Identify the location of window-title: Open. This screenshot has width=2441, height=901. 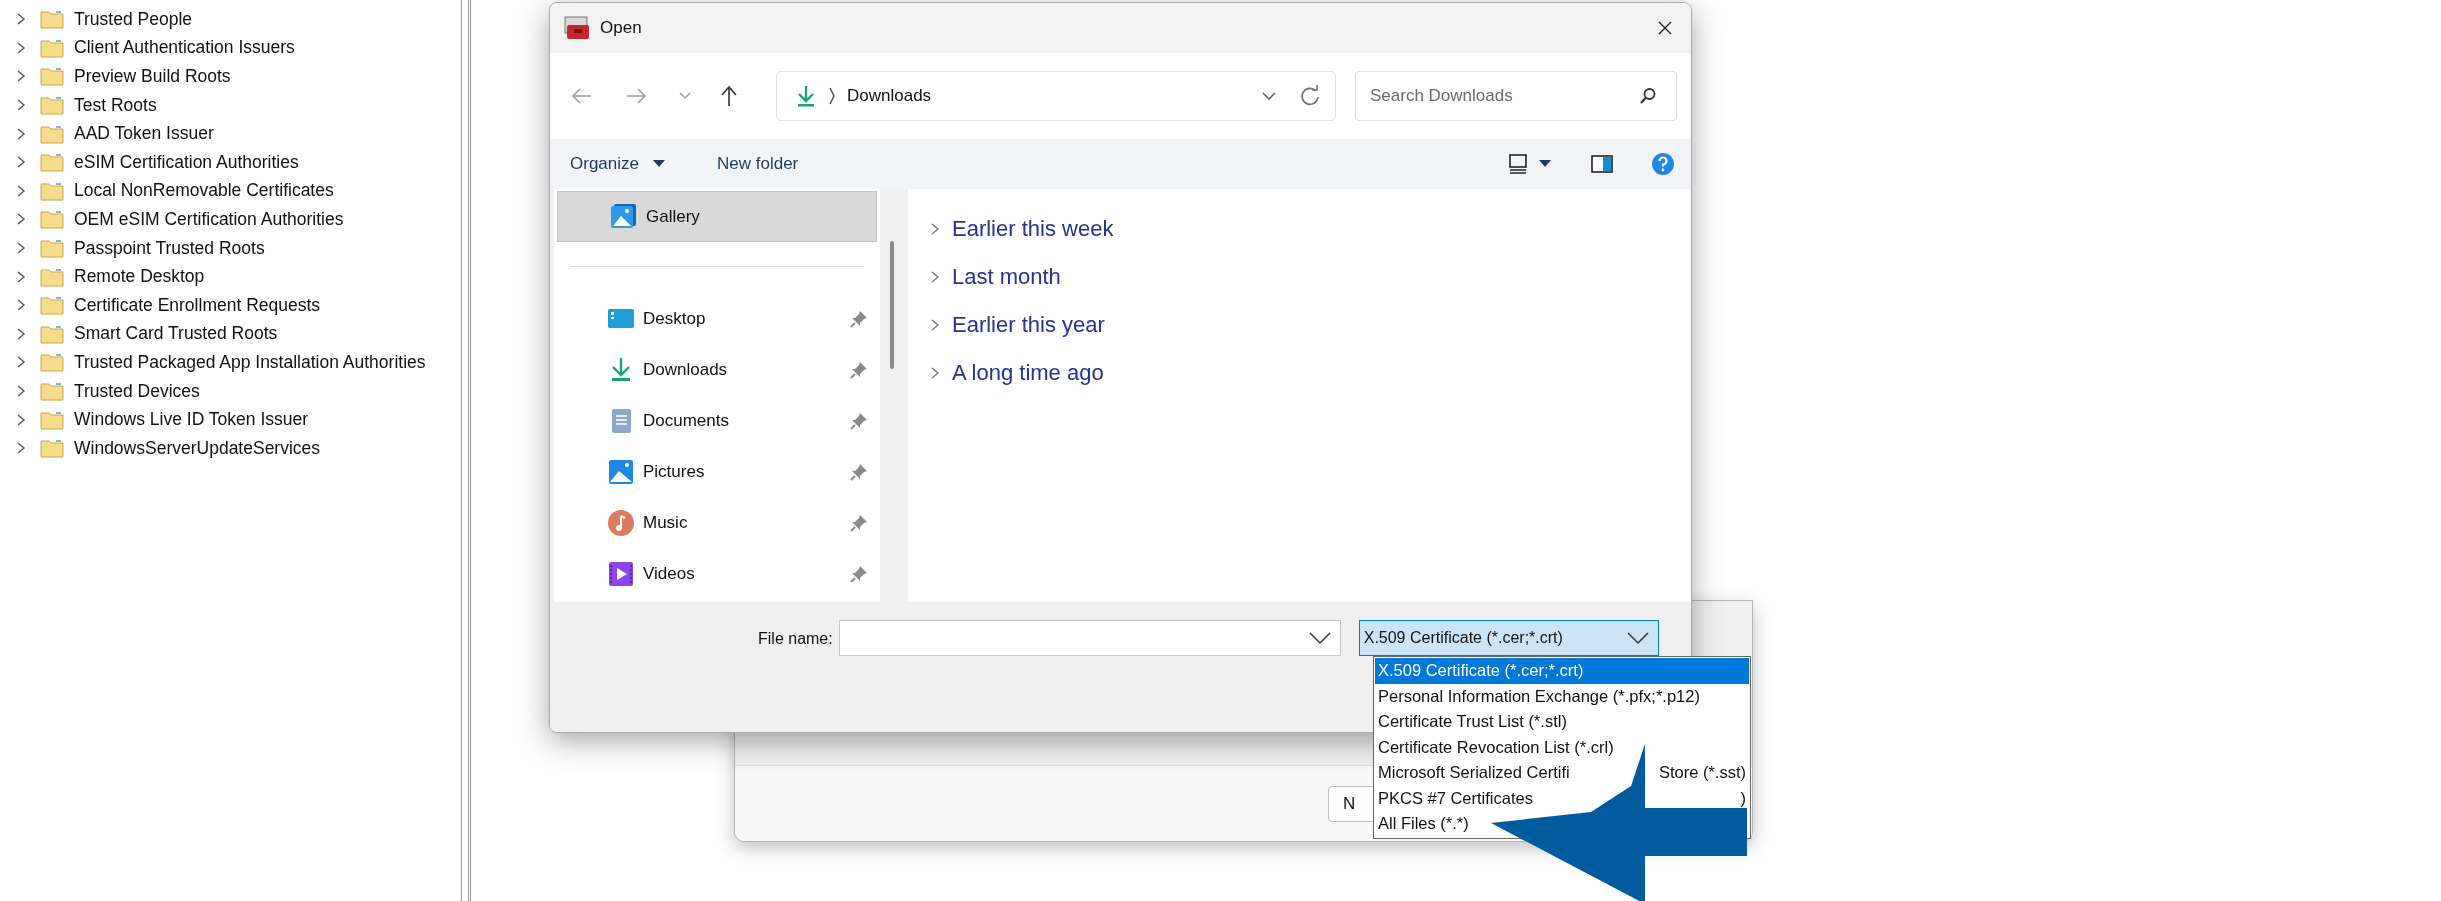
(621, 28).